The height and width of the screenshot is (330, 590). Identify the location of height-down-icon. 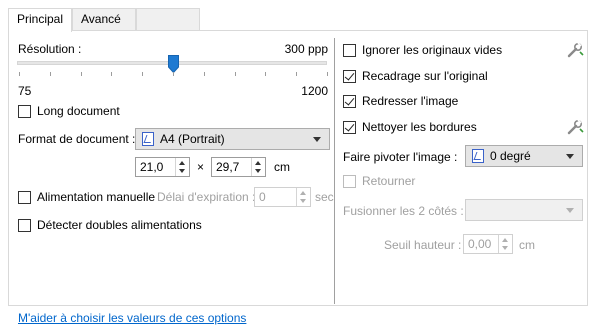
(258, 171).